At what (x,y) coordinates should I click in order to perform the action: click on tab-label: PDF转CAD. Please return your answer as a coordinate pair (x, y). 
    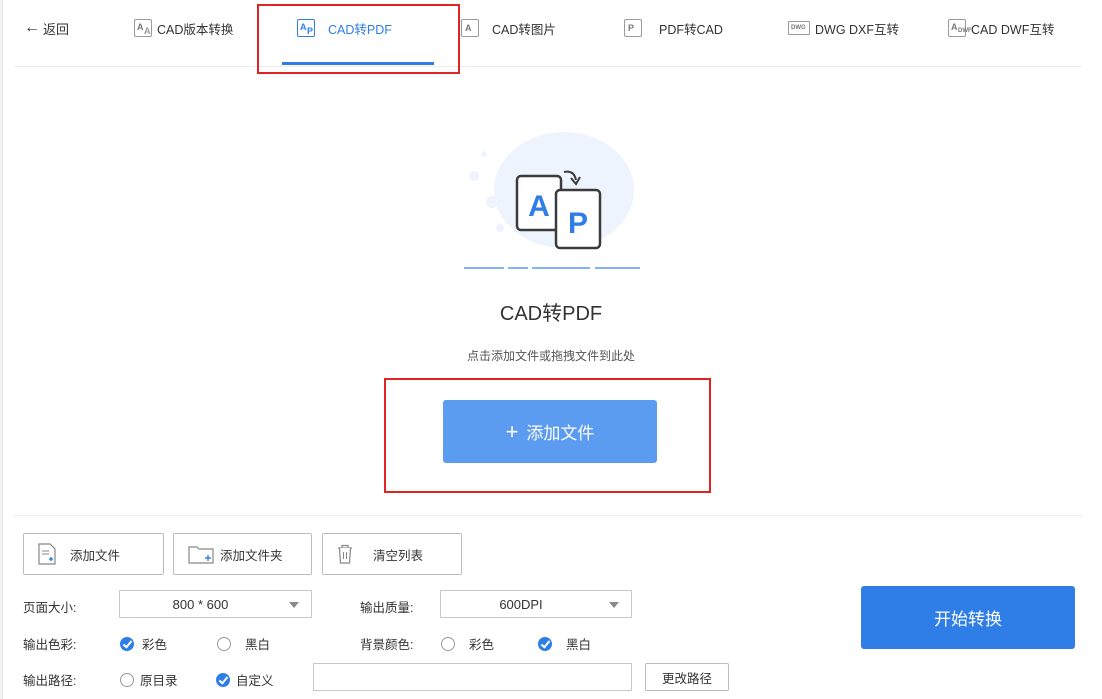
    Looking at the image, I should click on (691, 29).